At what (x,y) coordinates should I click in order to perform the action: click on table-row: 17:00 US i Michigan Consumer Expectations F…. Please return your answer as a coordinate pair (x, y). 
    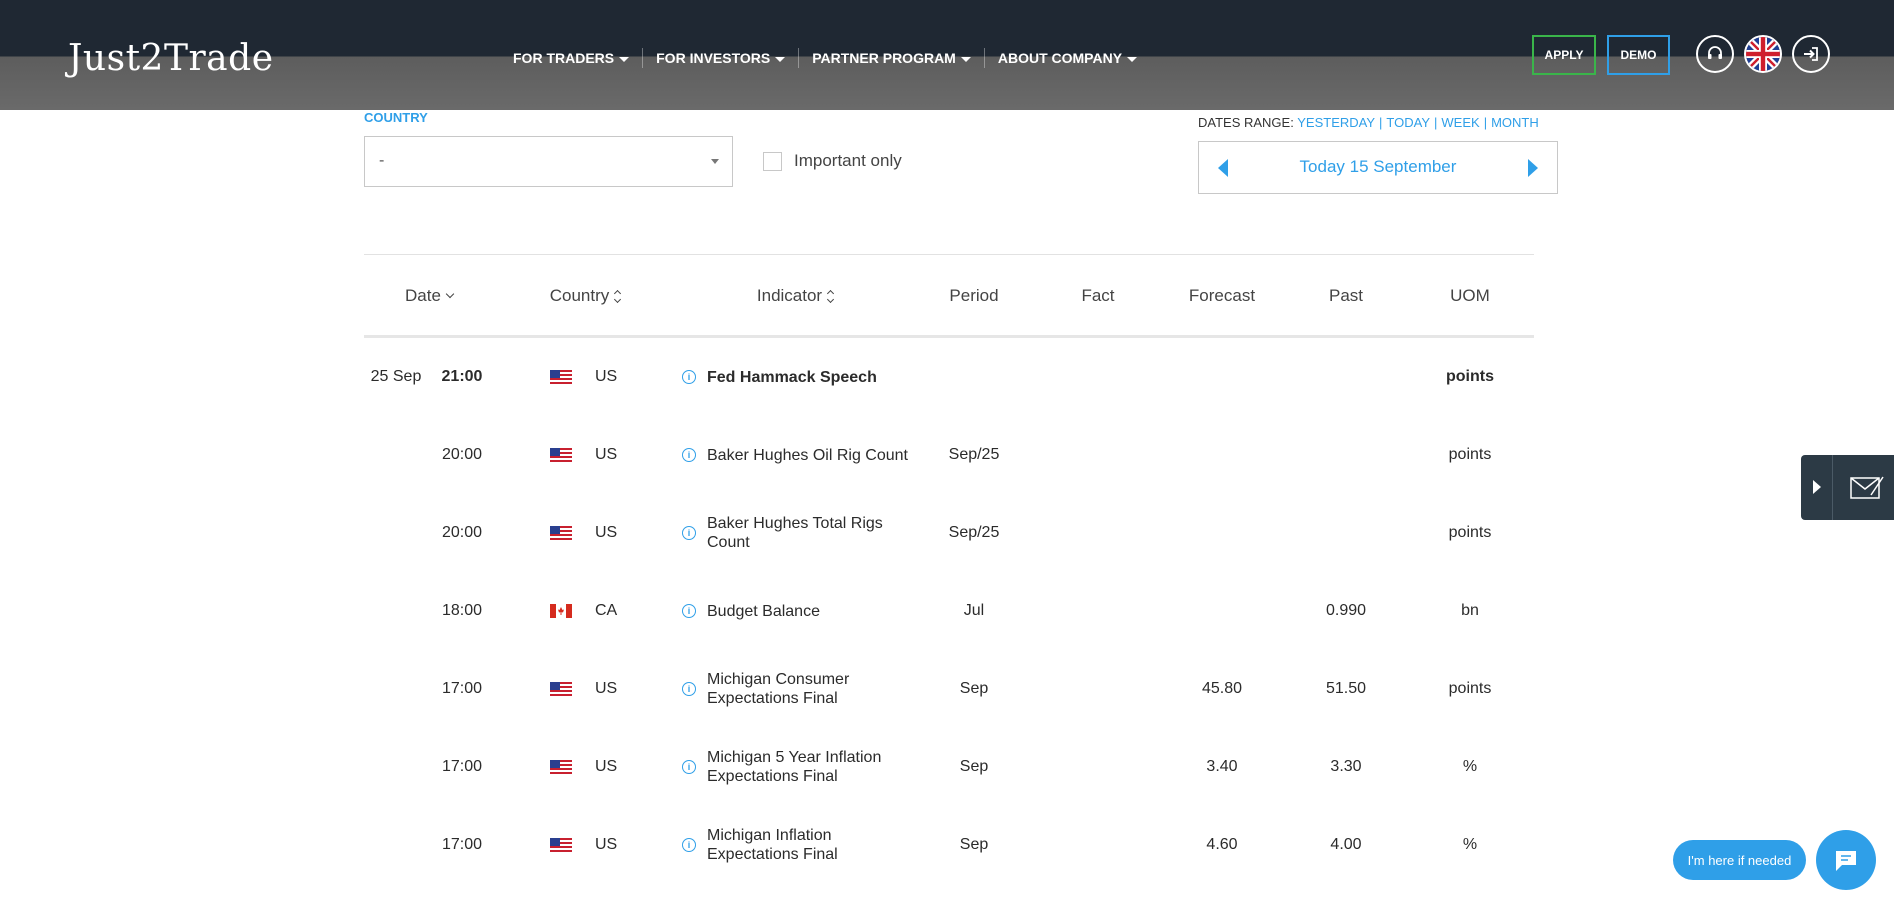
    Looking at the image, I should click on (949, 689).